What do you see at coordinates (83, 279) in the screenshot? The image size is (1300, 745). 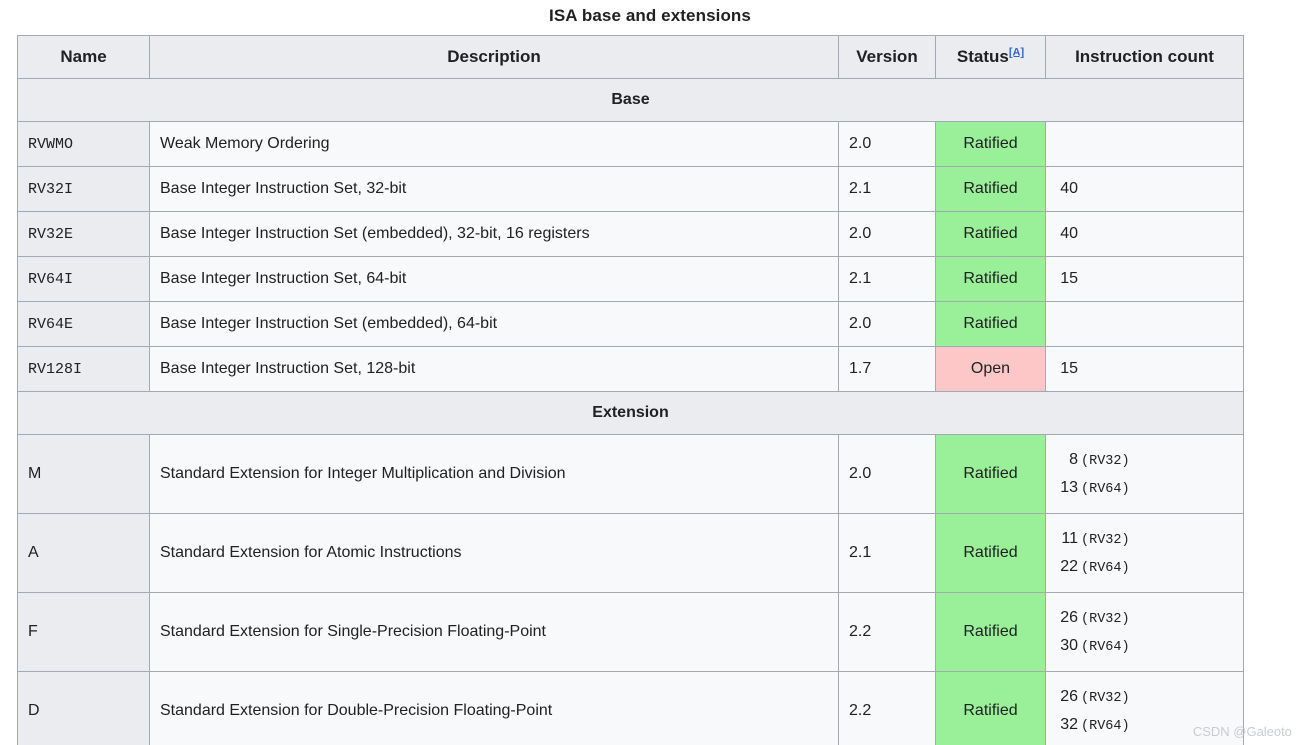 I see `cell-name: RV64I` at bounding box center [83, 279].